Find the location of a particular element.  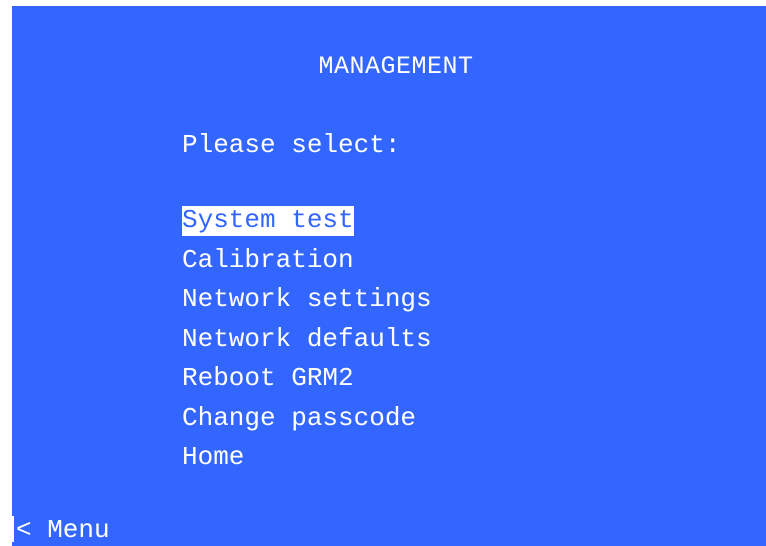

menu-item-system-test: System test is located at coordinates (307, 226).